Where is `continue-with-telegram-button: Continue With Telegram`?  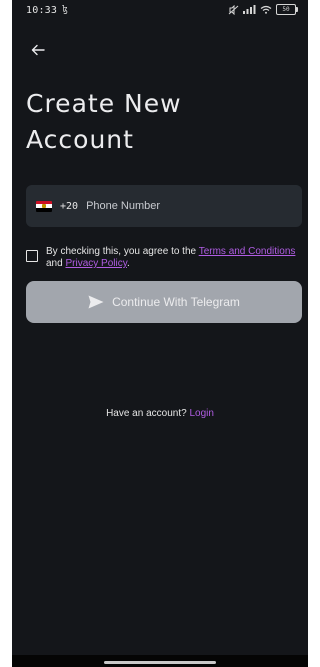 continue-with-telegram-button: Continue With Telegram is located at coordinates (164, 302).